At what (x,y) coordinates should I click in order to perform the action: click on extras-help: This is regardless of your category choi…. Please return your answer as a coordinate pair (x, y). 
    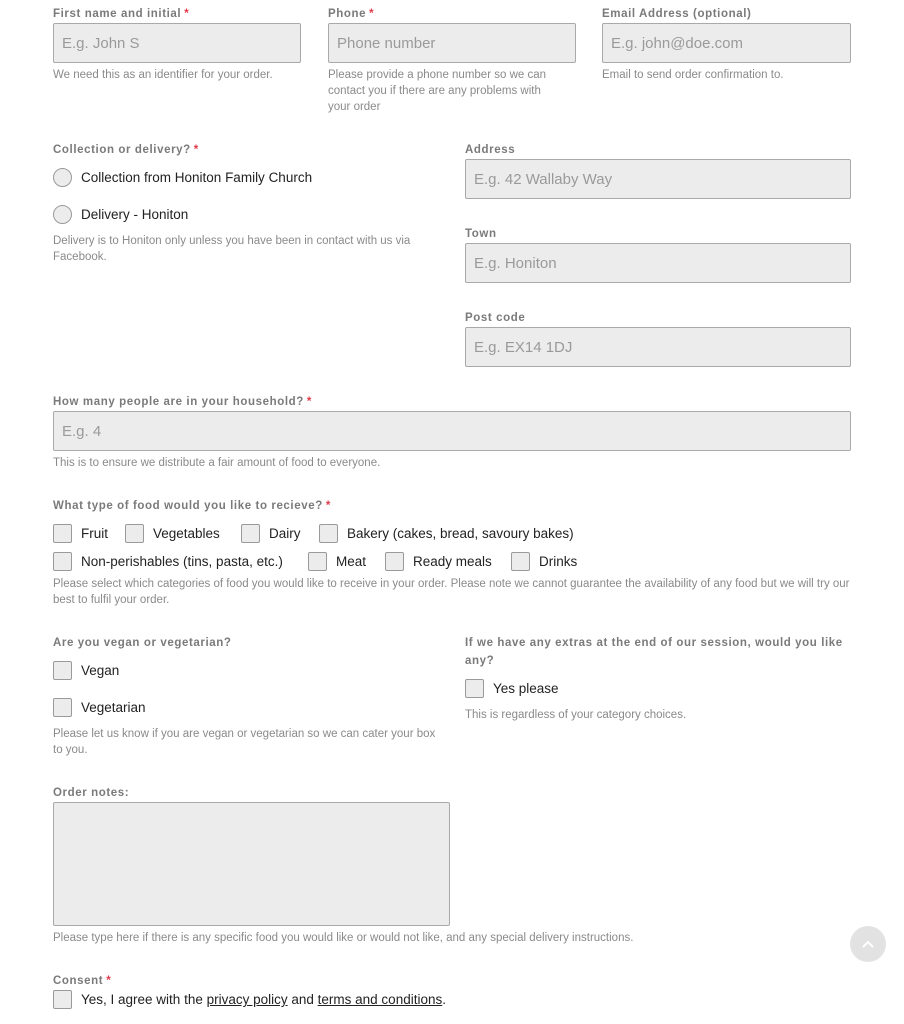
    Looking at the image, I should click on (576, 715).